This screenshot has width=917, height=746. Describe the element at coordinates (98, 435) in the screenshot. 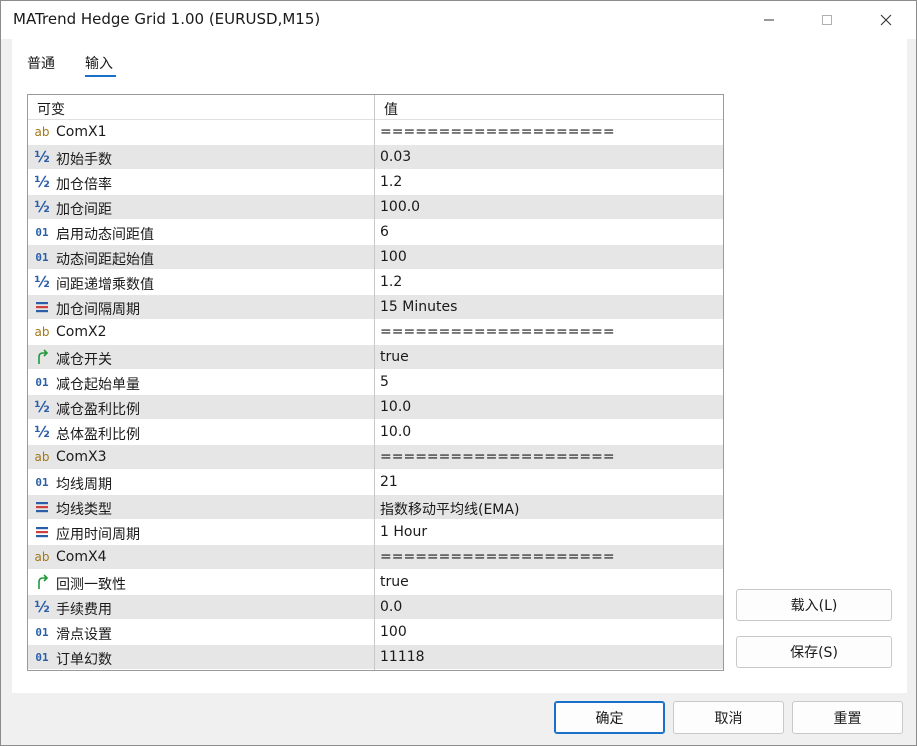

I see `parameter-name: 总体盈利比例` at that location.